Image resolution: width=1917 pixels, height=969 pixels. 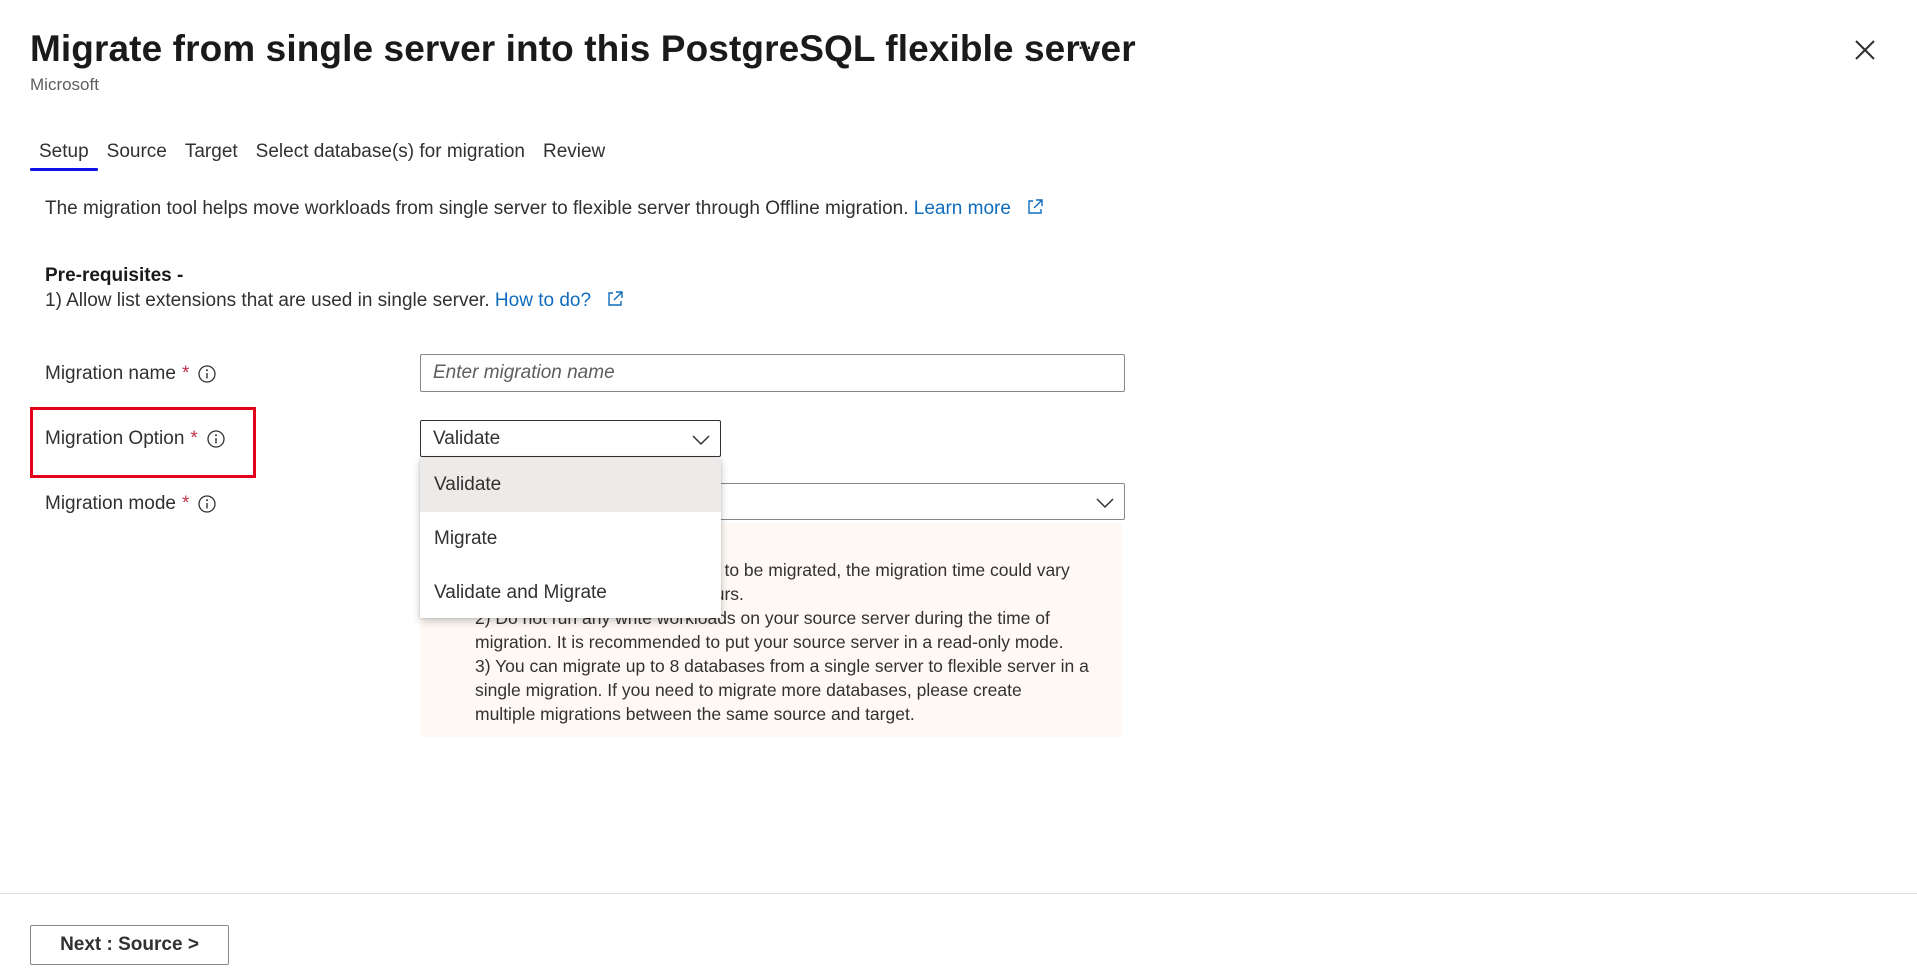 I want to click on migration-mode-label-text: Migration mode, so click(x=110, y=503).